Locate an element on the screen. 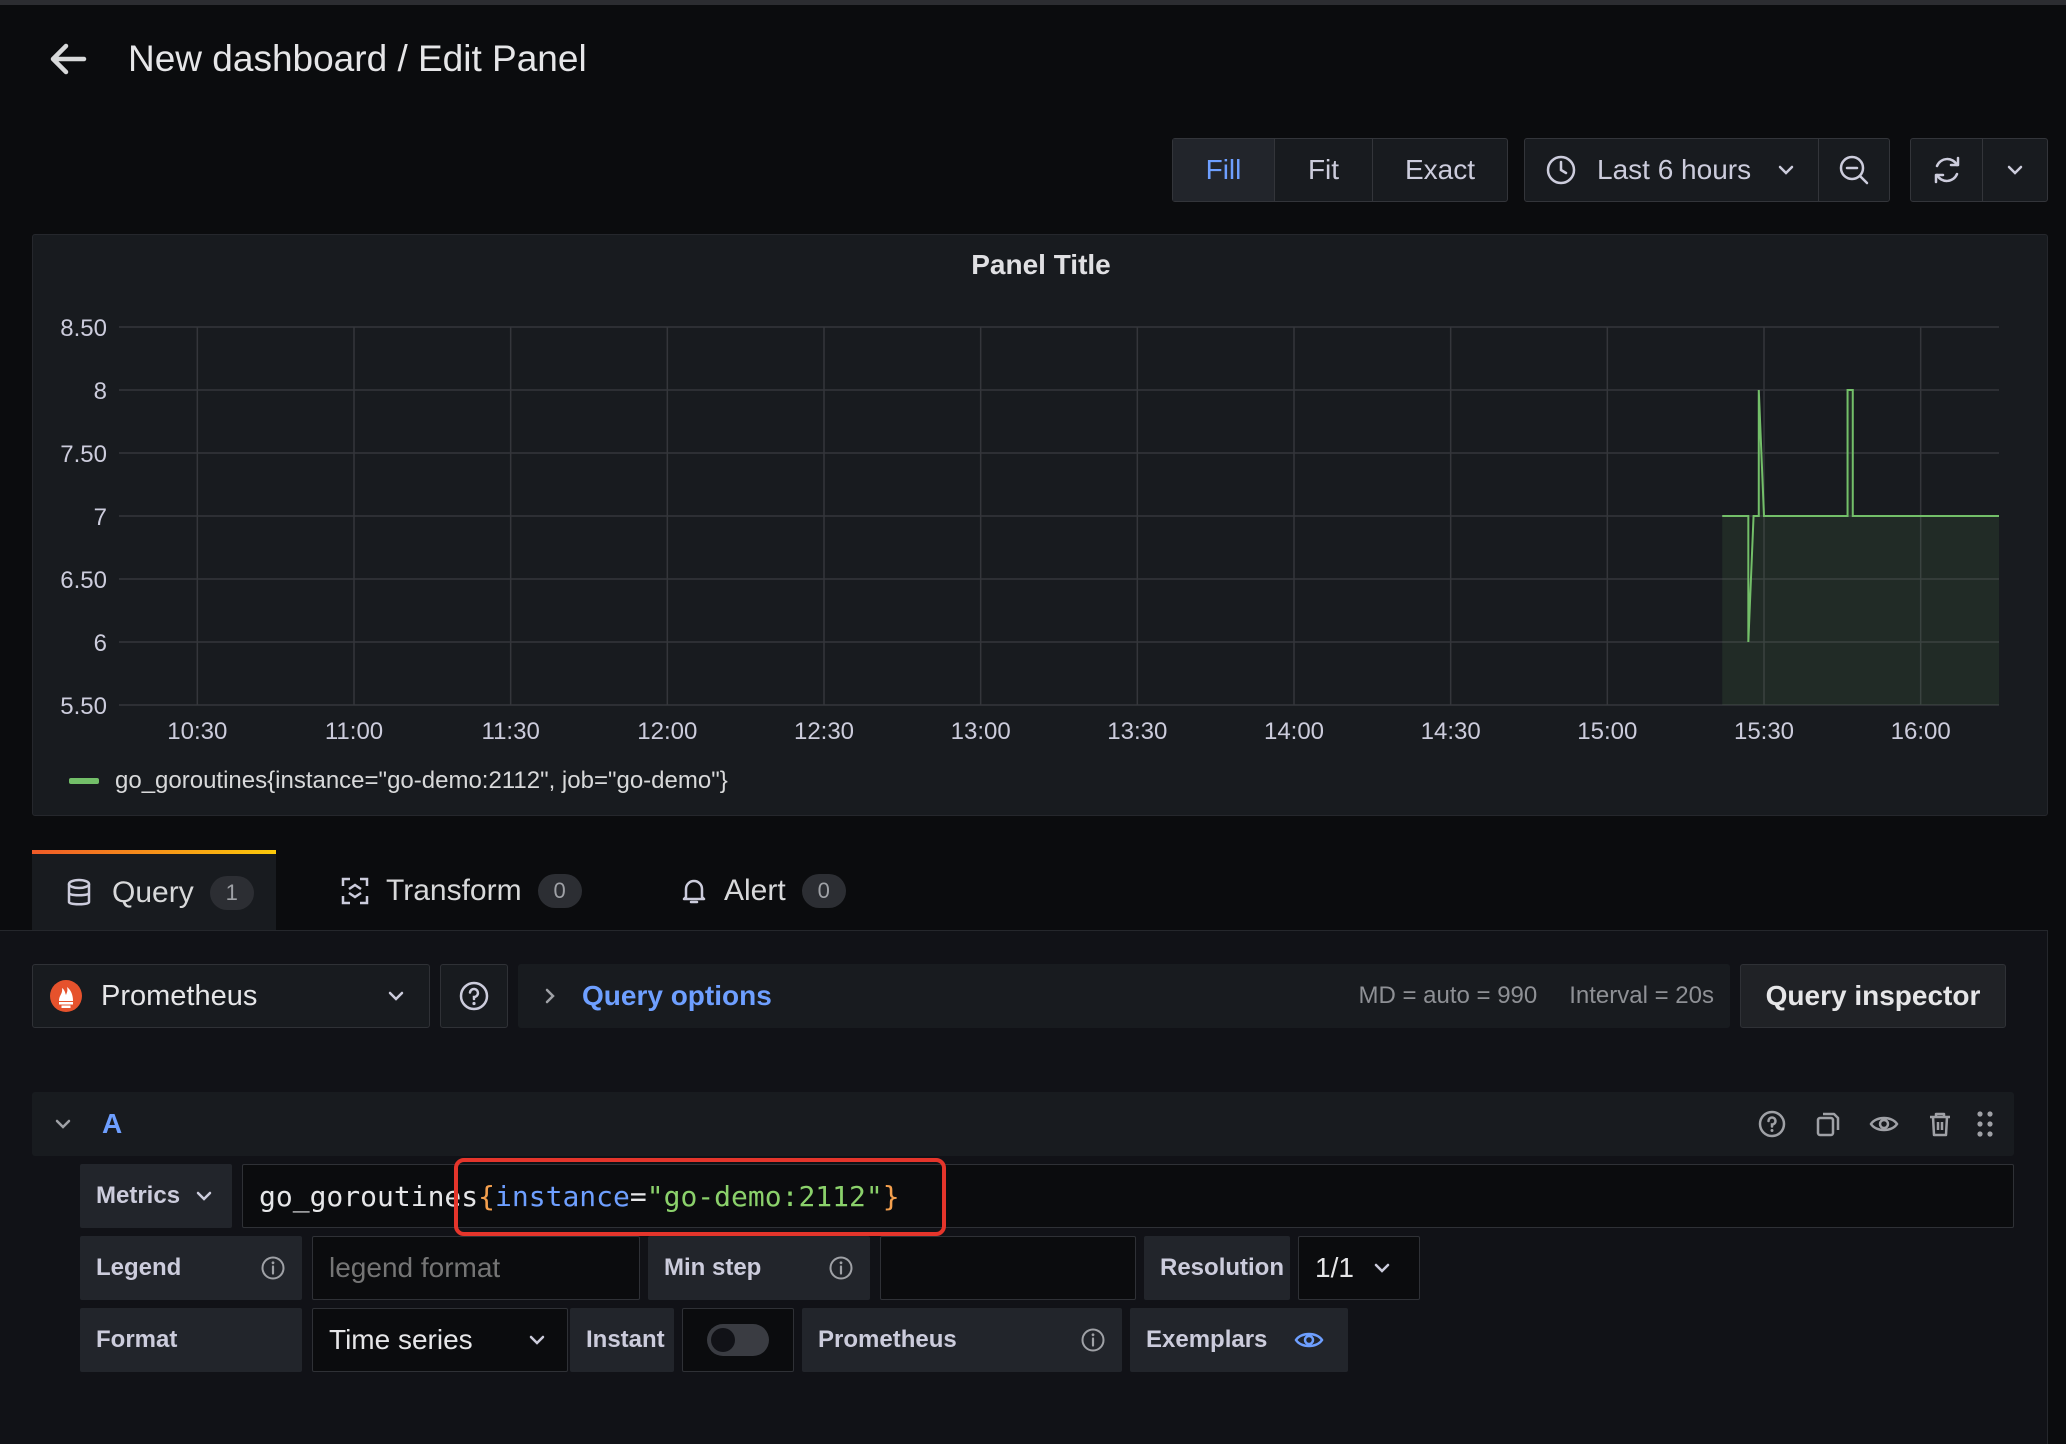  zoom-out-button is located at coordinates (1854, 170).